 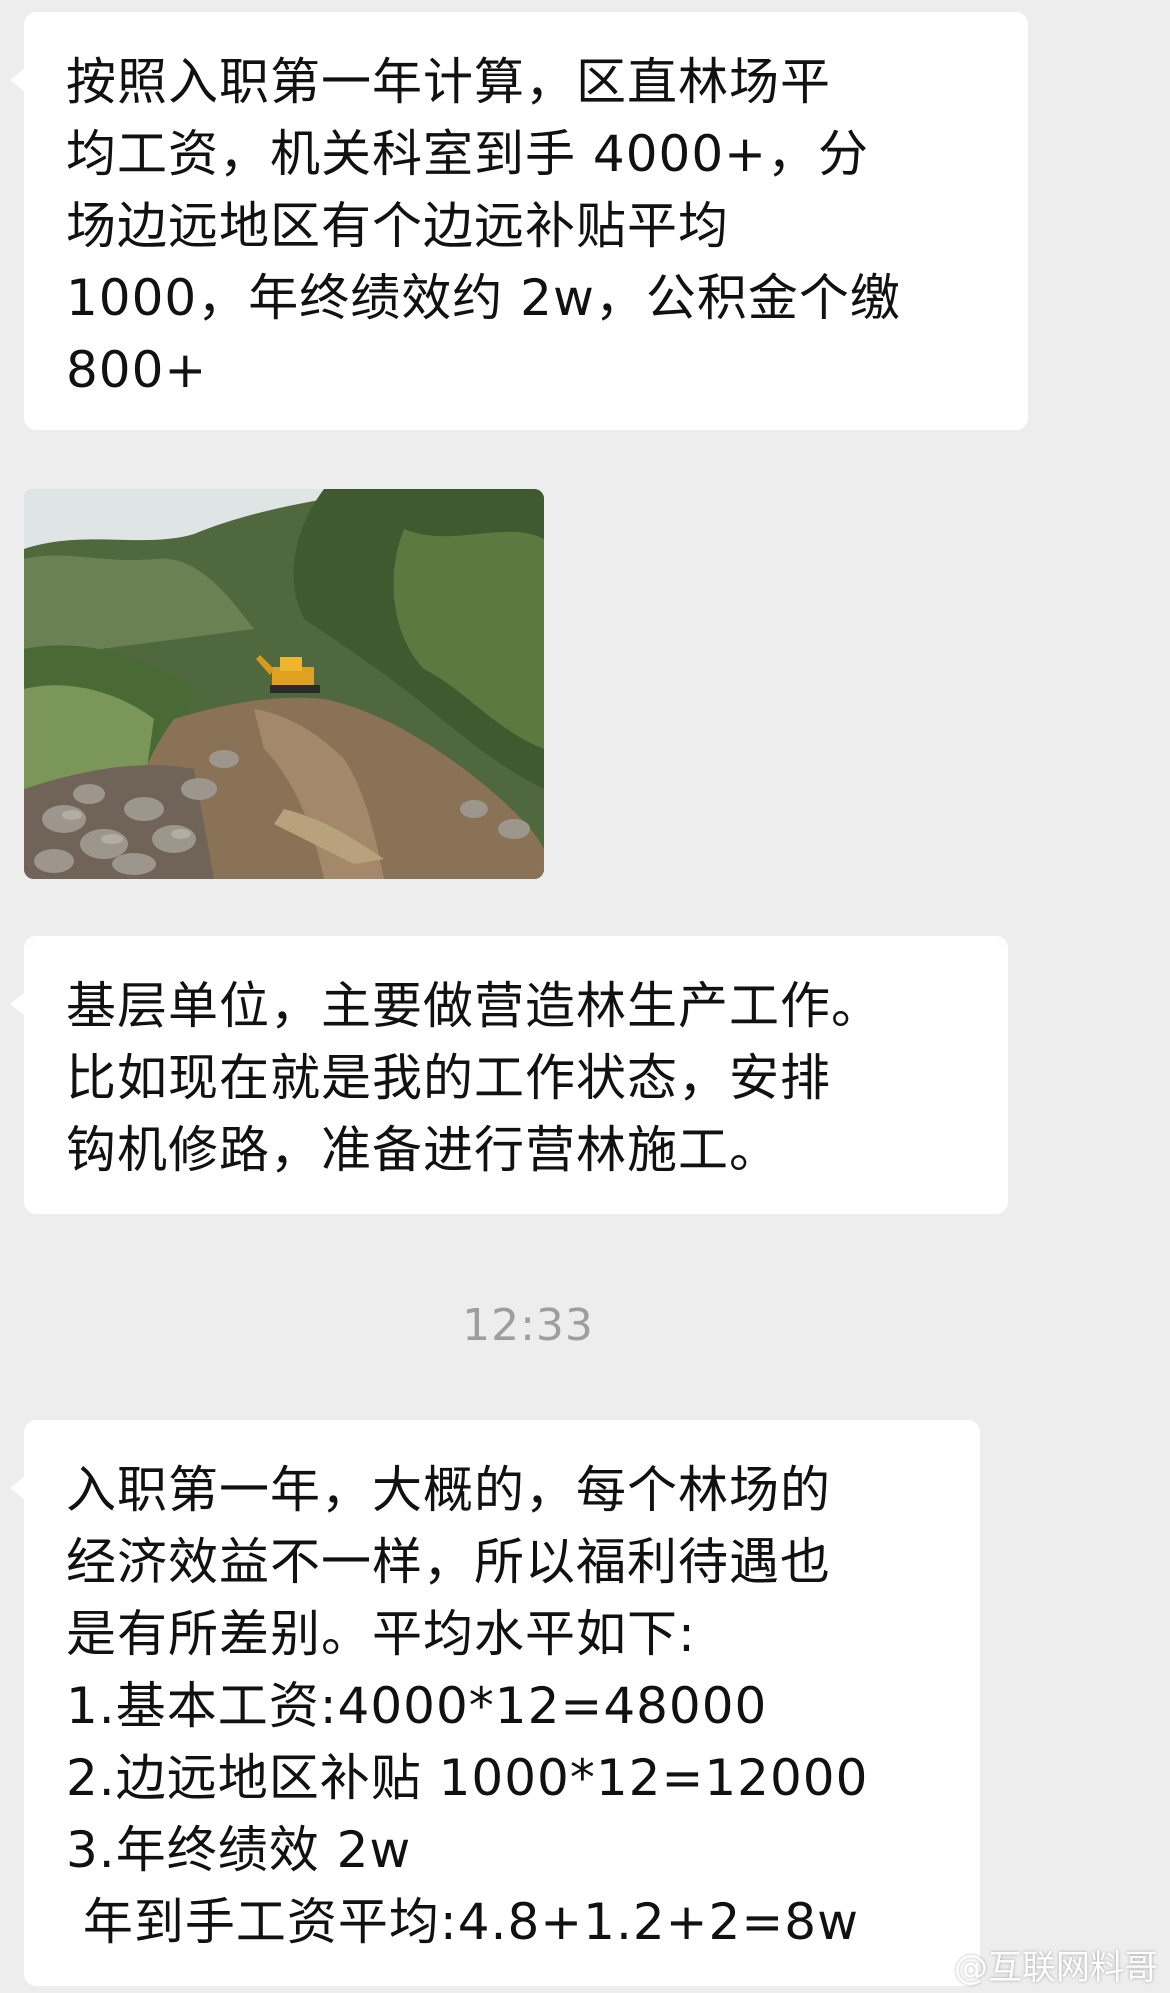 I want to click on message-line: 入职第一年，大概的，每个林场的, so click(x=448, y=1490).